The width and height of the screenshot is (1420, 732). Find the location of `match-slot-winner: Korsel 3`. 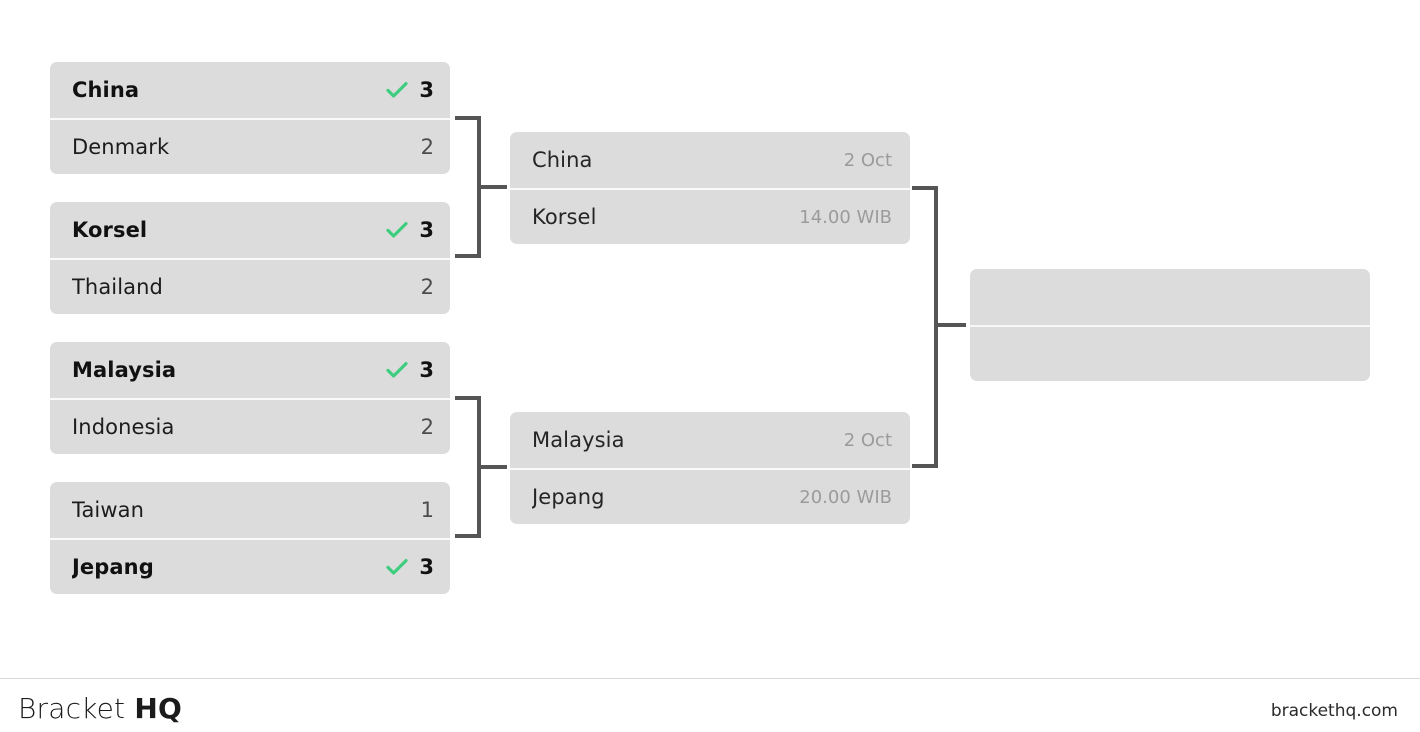

match-slot-winner: Korsel 3 is located at coordinates (250, 230).